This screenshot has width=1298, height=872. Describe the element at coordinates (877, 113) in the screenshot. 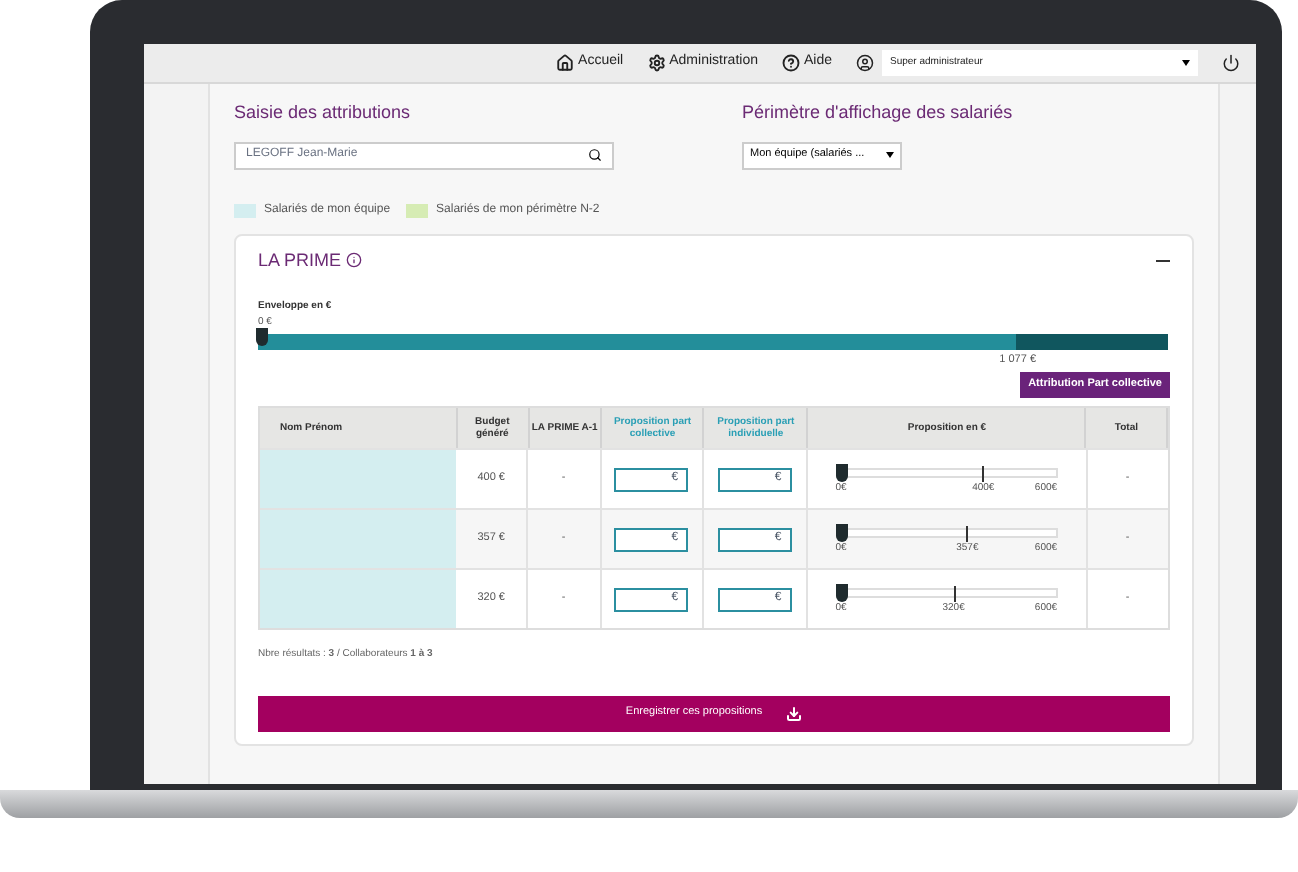

I see `section-title: Périmètre d'affichage des salariés` at that location.